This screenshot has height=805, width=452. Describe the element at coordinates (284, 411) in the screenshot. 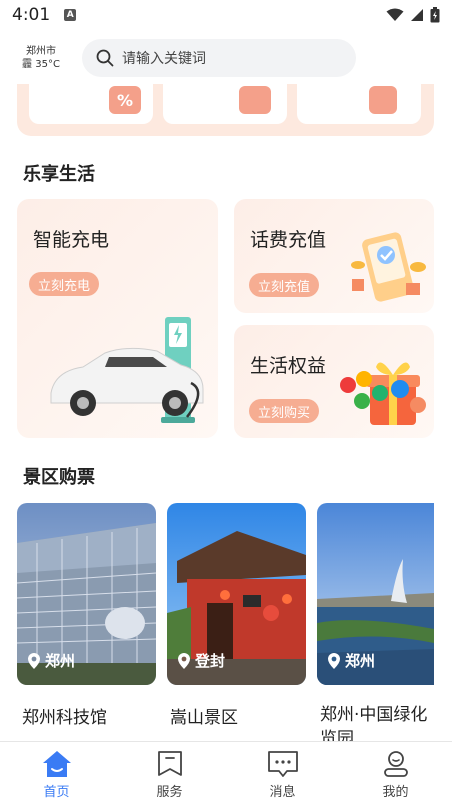

I see `buy-now-button: 立刻购买` at that location.